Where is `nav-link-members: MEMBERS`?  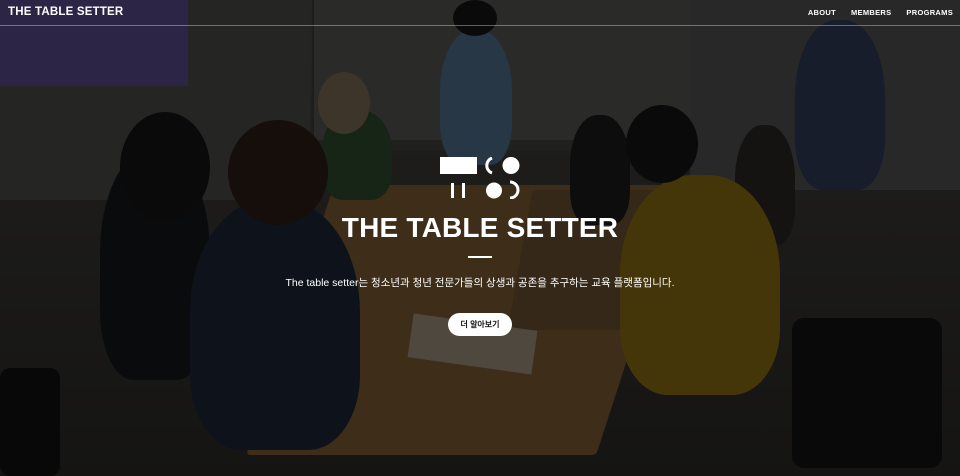 nav-link-members: MEMBERS is located at coordinates (871, 12).